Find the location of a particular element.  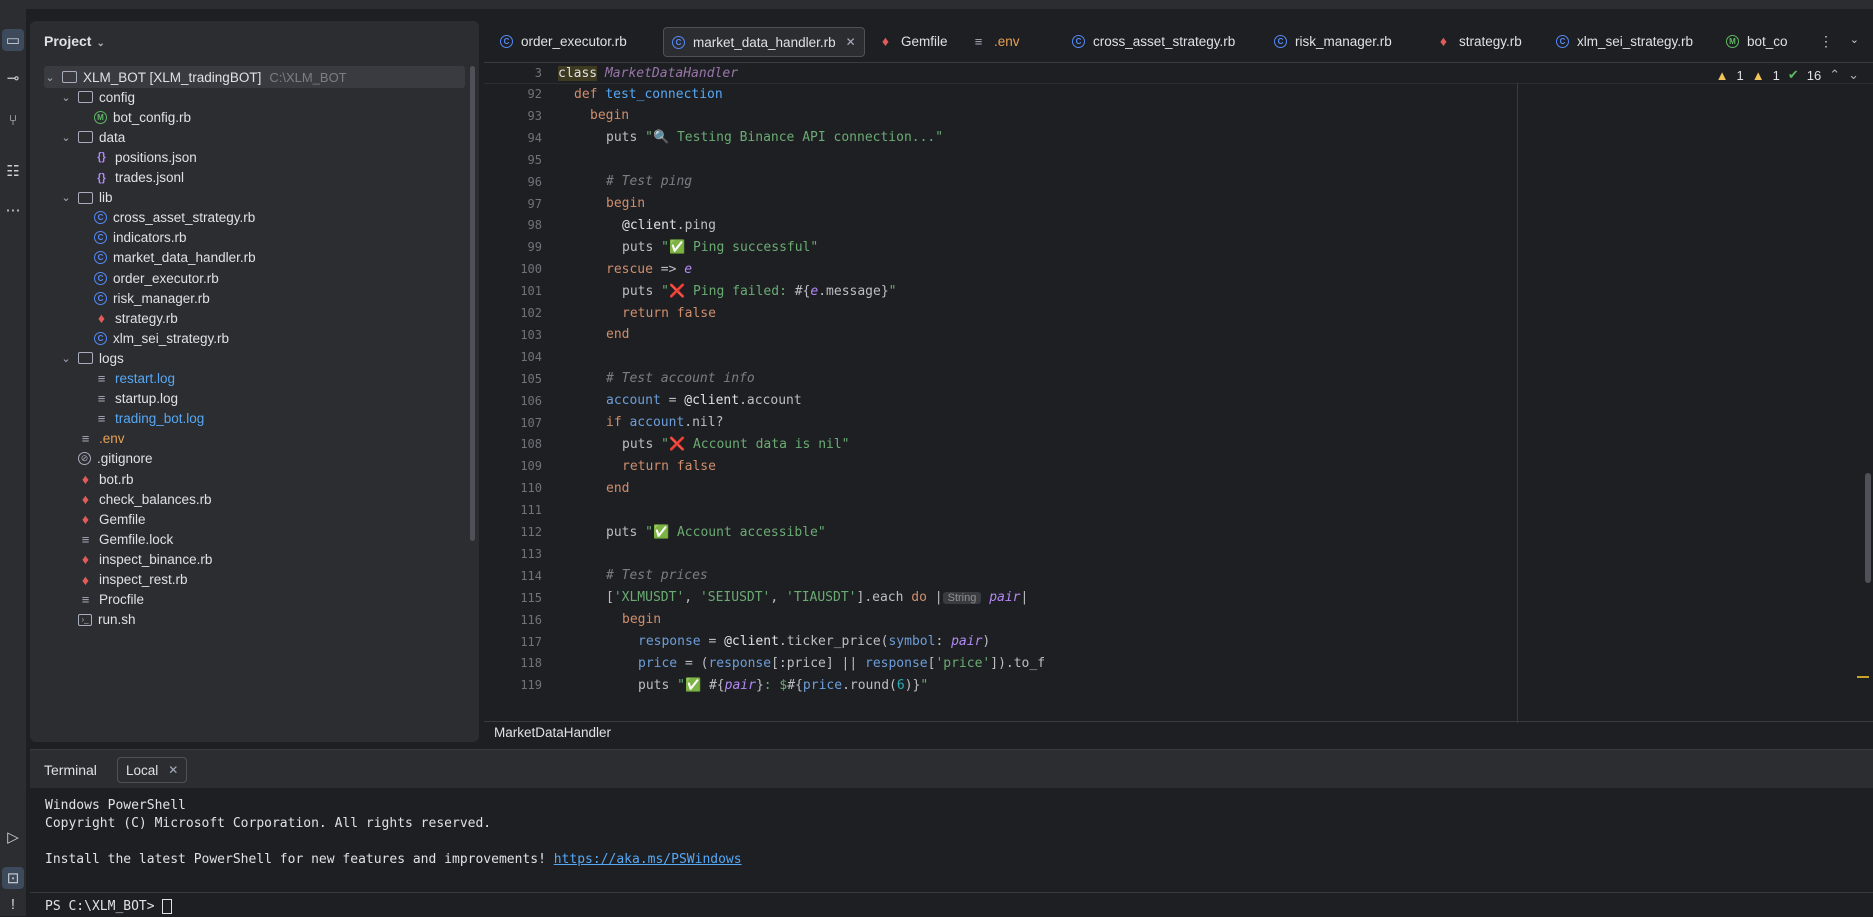

code-line: 98 @client.ping is located at coordinates (600, 225).